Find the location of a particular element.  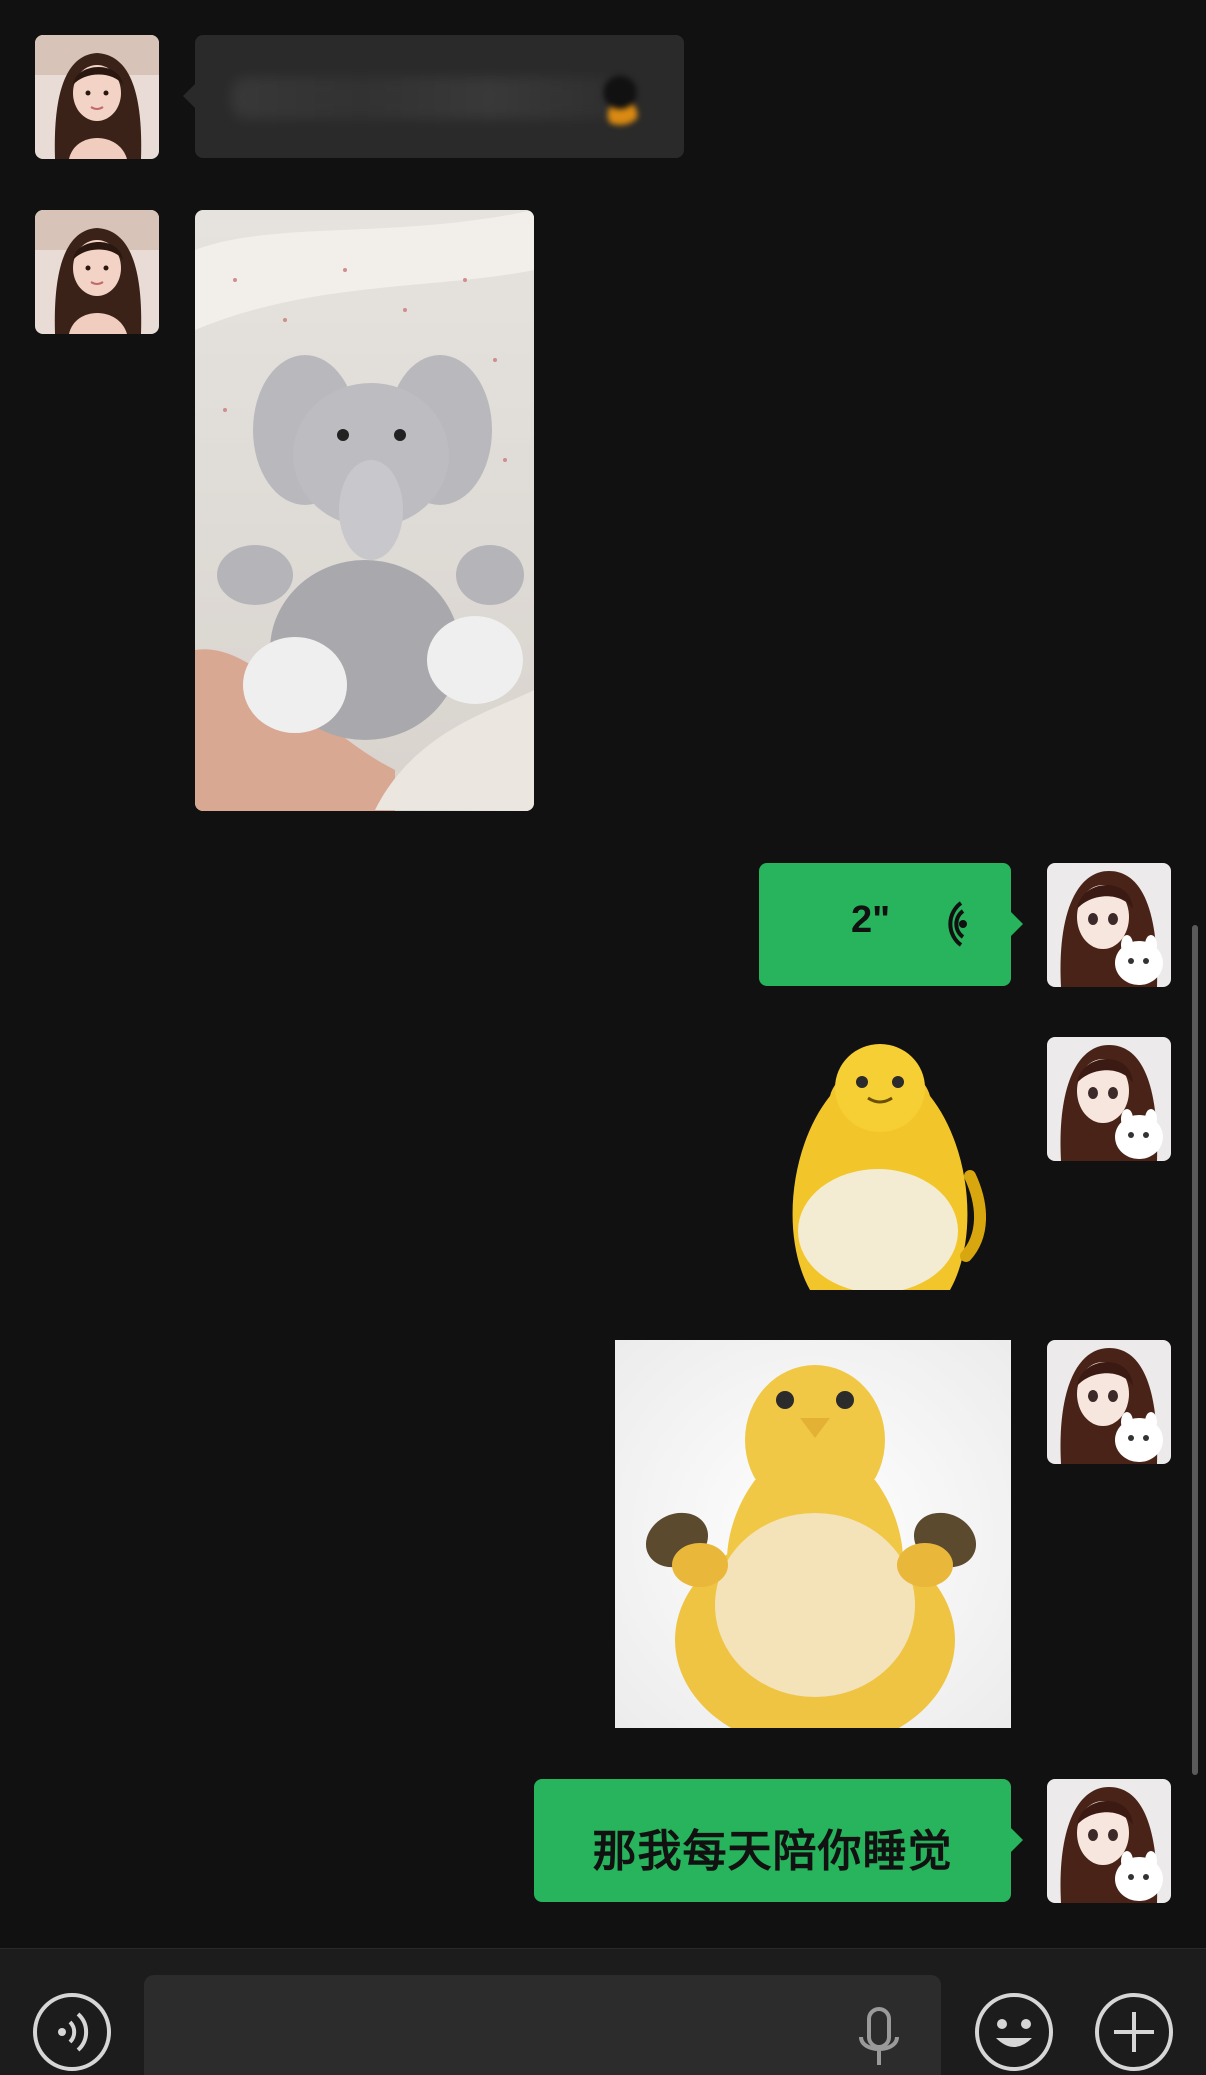

voice-mode-button is located at coordinates (72, 2032).